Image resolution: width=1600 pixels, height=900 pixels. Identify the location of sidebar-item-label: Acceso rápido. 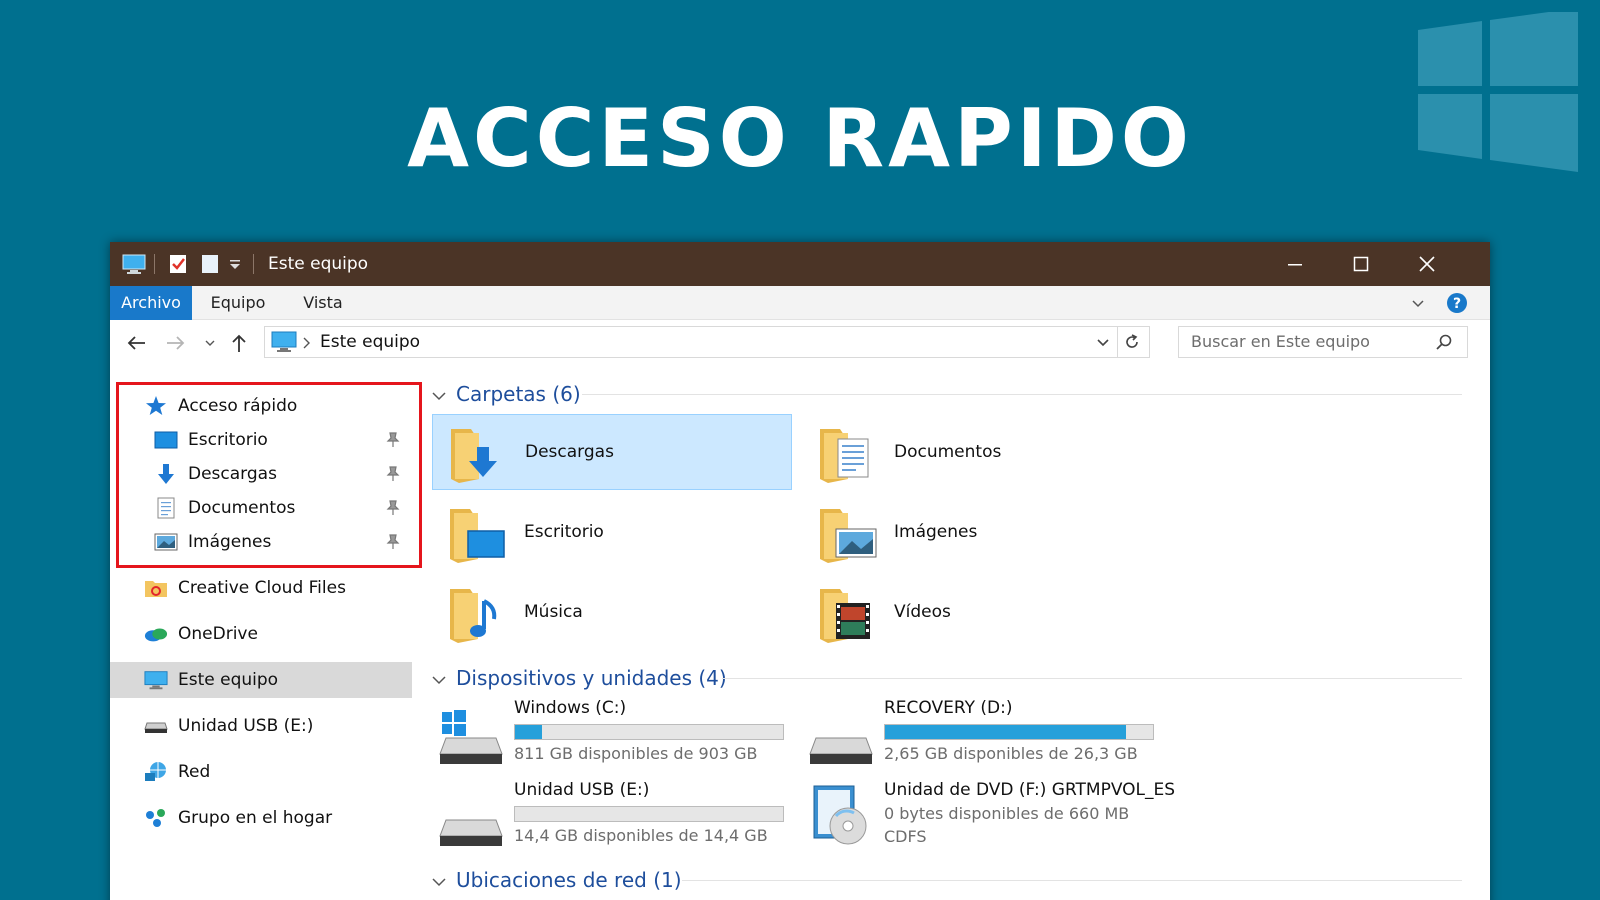
(238, 406).